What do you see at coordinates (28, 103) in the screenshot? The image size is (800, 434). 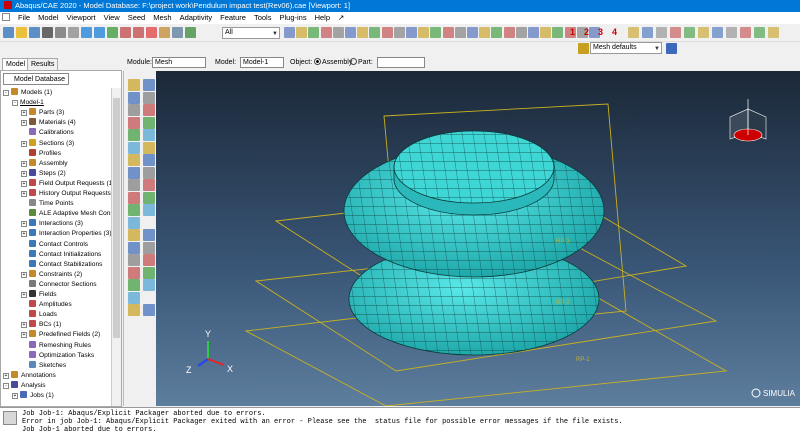 I see `tree-item-model-1: - Model-1` at bounding box center [28, 103].